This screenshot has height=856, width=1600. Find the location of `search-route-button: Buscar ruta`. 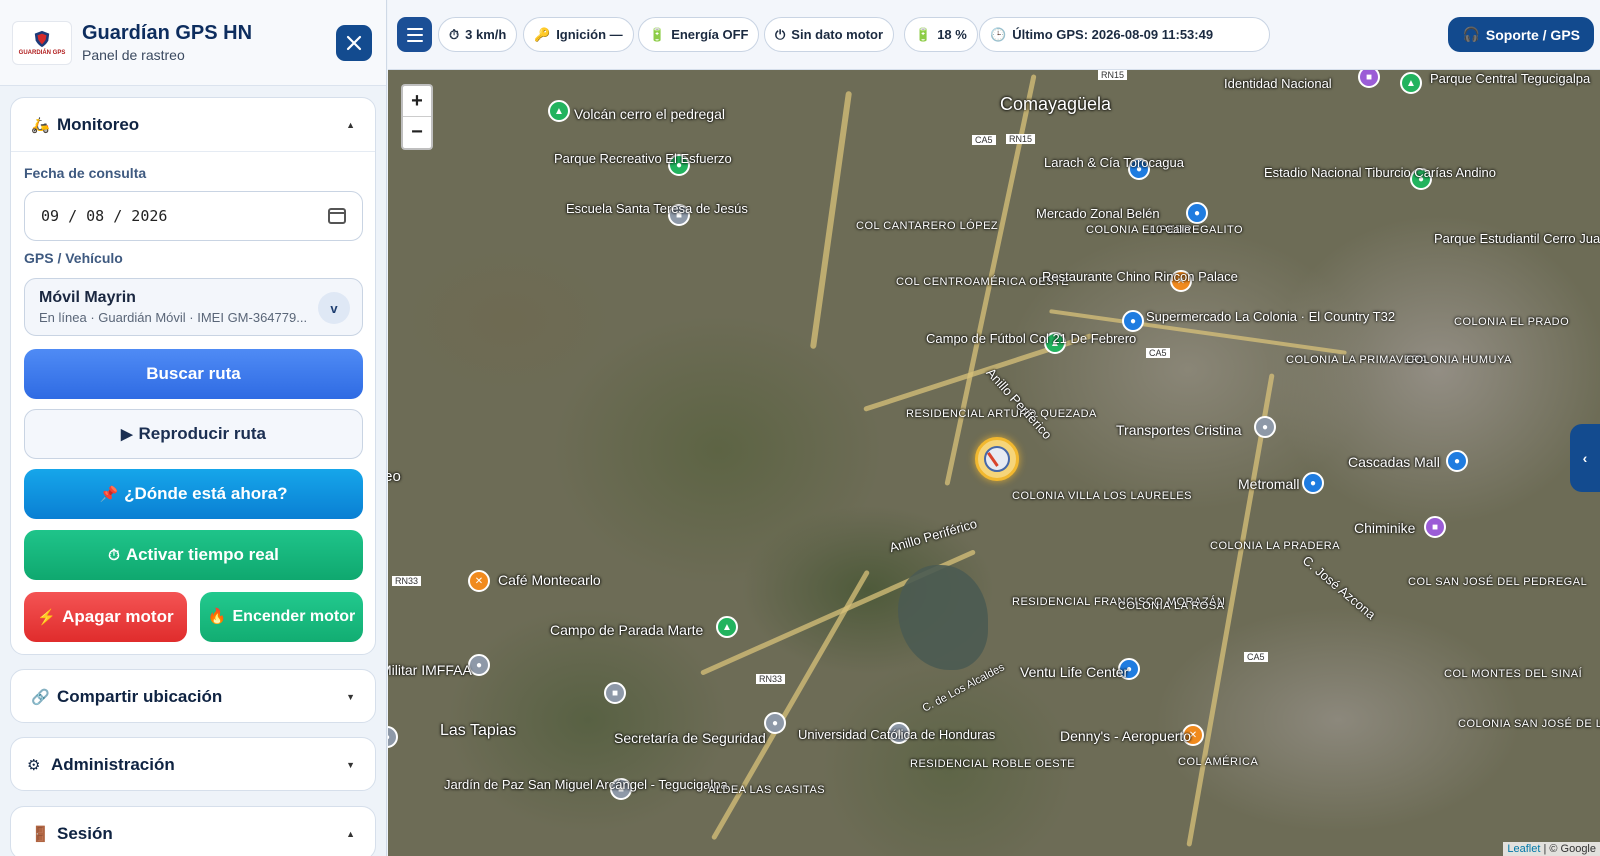

search-route-button: Buscar ruta is located at coordinates (193, 374).